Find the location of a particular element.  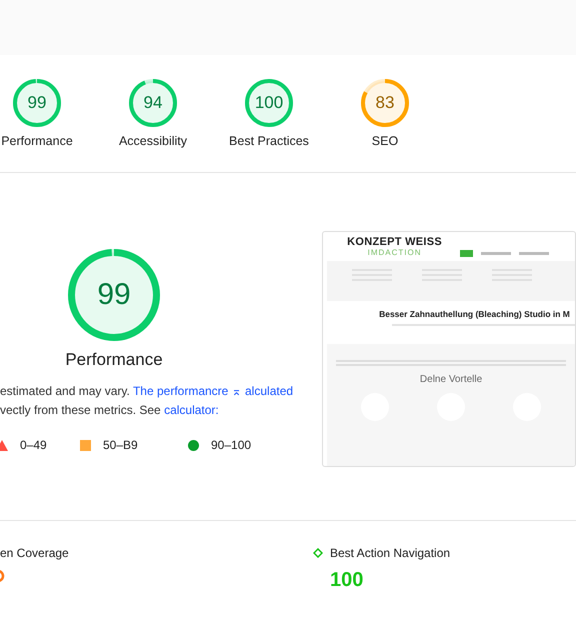

metric-value: 100 is located at coordinates (347, 580).